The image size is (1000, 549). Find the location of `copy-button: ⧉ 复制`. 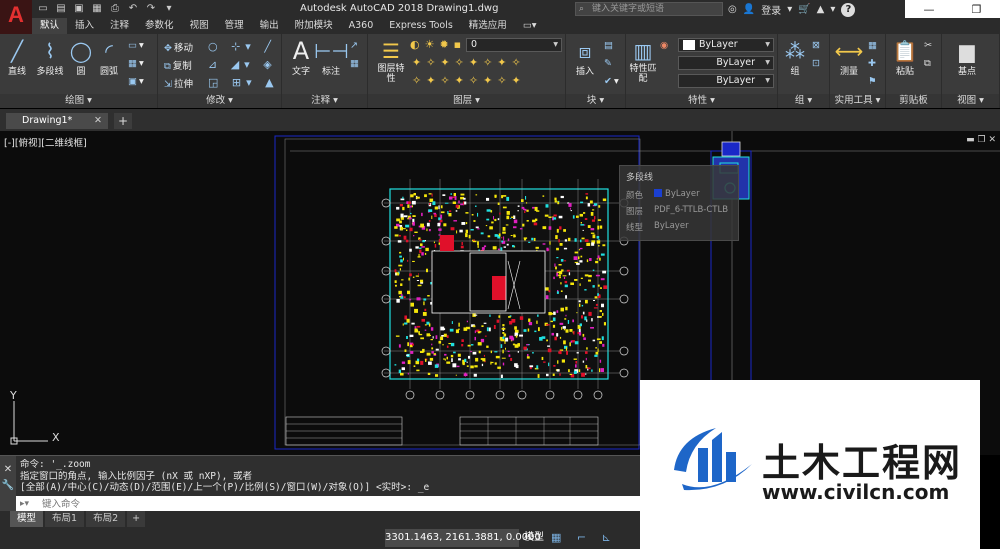

copy-button: ⧉ 复制 is located at coordinates (178, 65).